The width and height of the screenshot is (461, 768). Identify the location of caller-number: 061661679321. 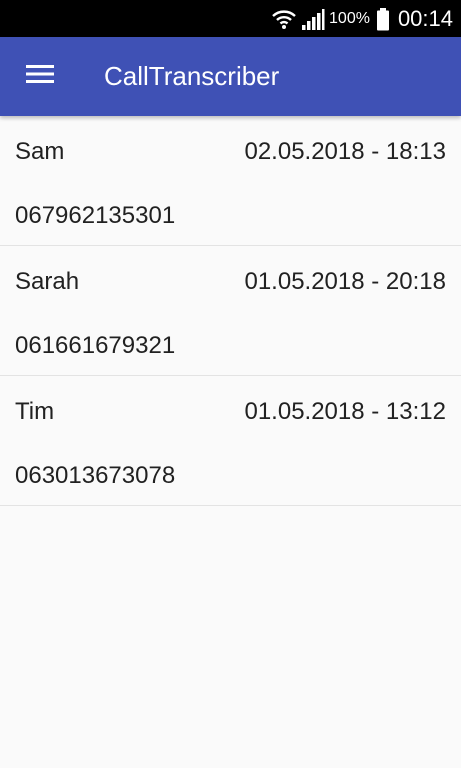
(95, 345).